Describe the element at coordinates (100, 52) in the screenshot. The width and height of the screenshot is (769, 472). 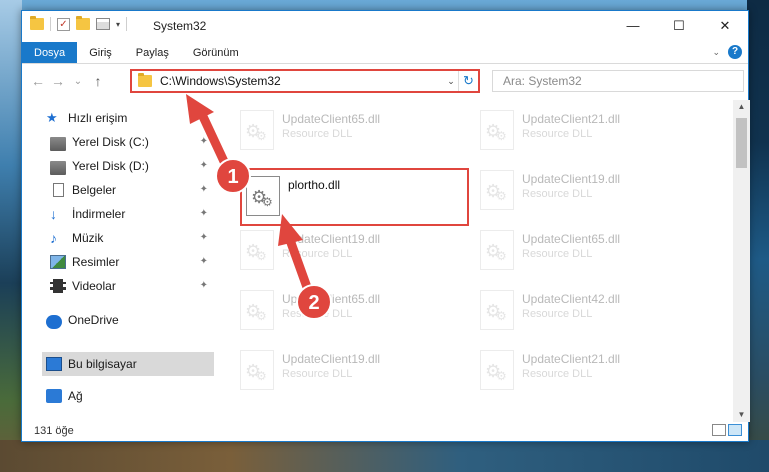
I see `tab-giris: Giriş` at that location.